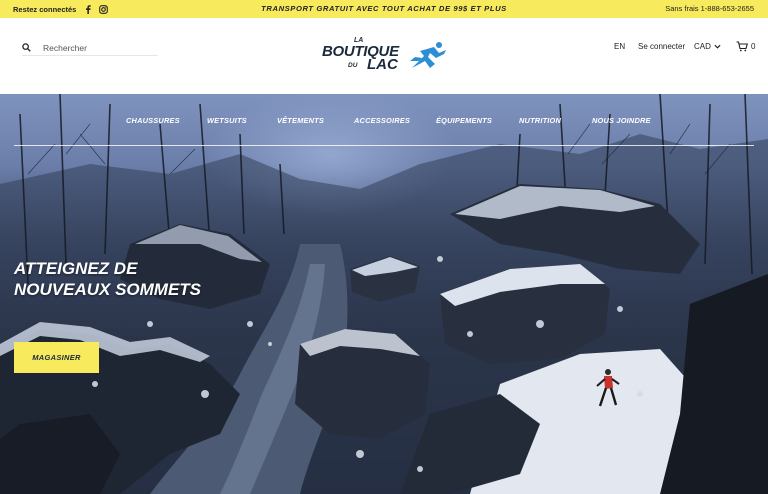 The image size is (768, 494). I want to click on hero-headline-line1: ATTEIGNEZ DE, so click(76, 268).